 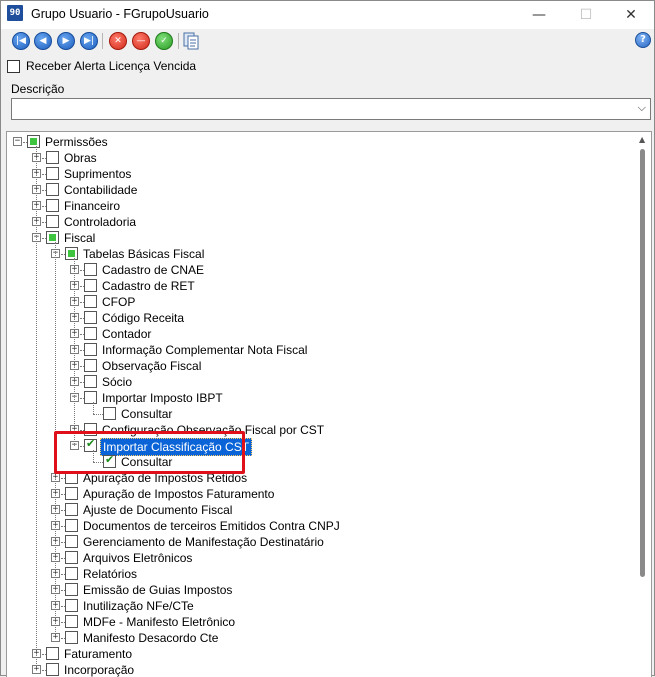 What do you see at coordinates (118, 302) in the screenshot?
I see `tree-node-label: CFOP` at bounding box center [118, 302].